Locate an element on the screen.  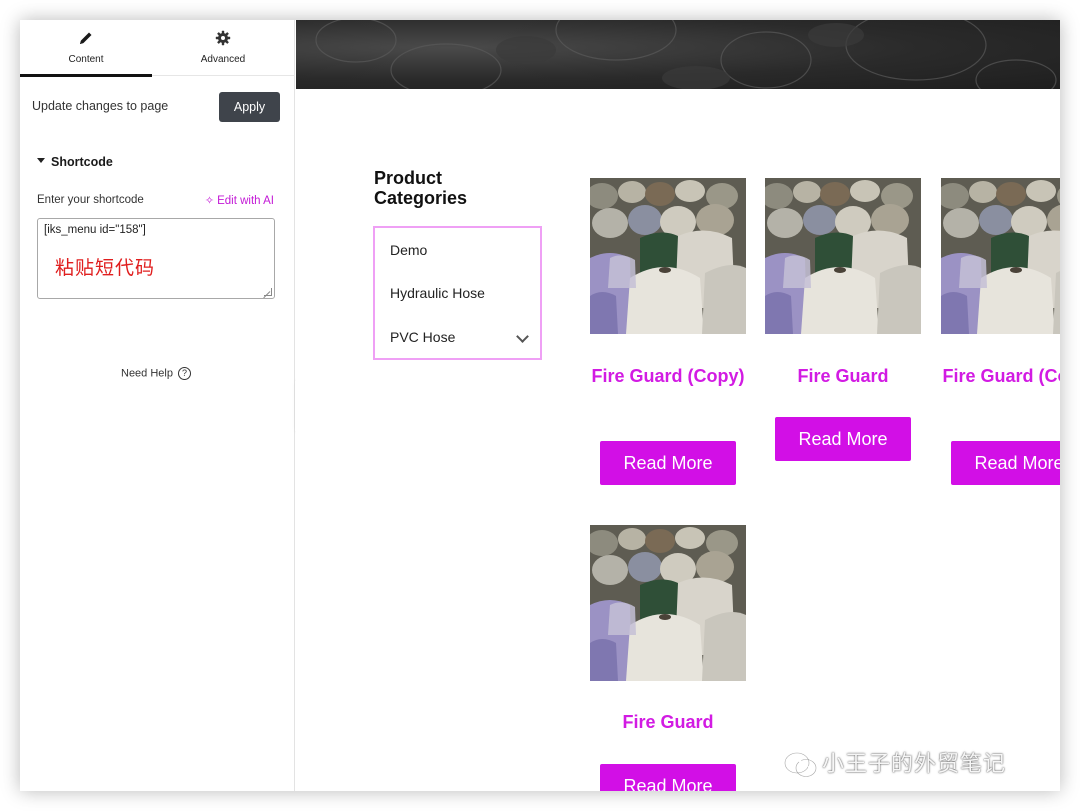
pencil-icon is located at coordinates (86, 38).